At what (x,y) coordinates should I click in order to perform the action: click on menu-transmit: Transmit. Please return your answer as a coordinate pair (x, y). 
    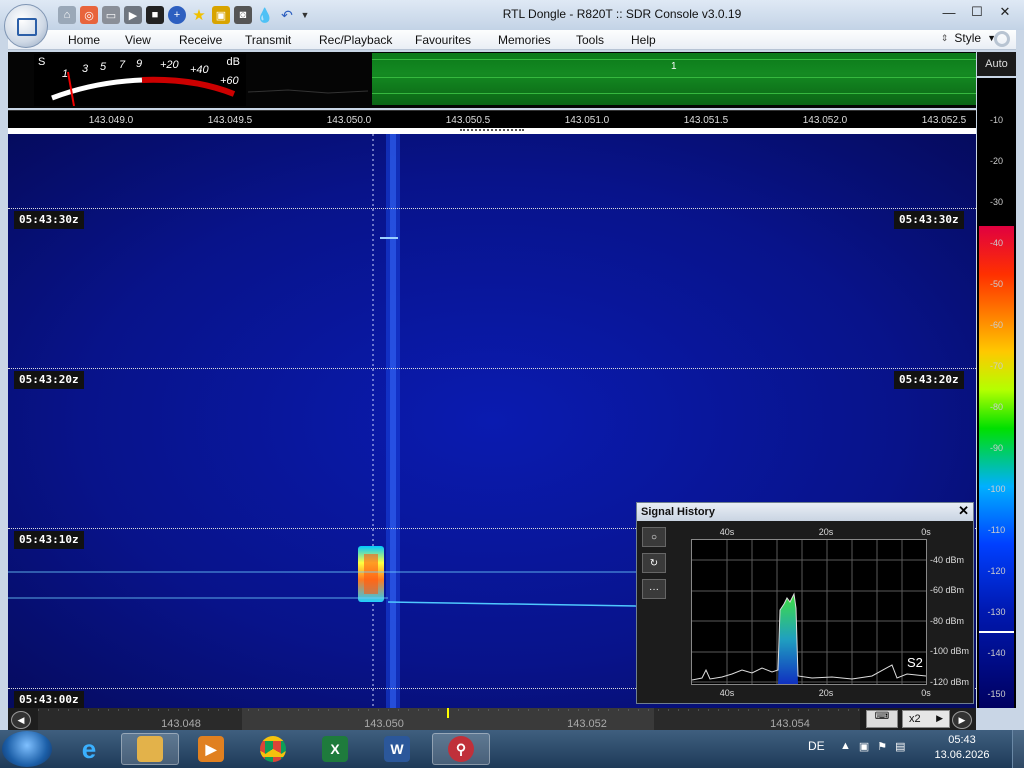
    Looking at the image, I should click on (268, 40).